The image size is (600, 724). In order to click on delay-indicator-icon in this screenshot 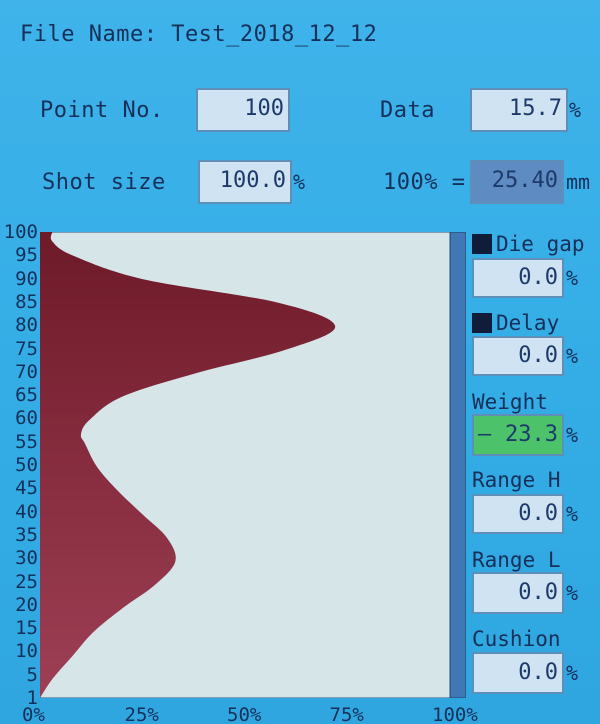, I will do `click(482, 323)`.